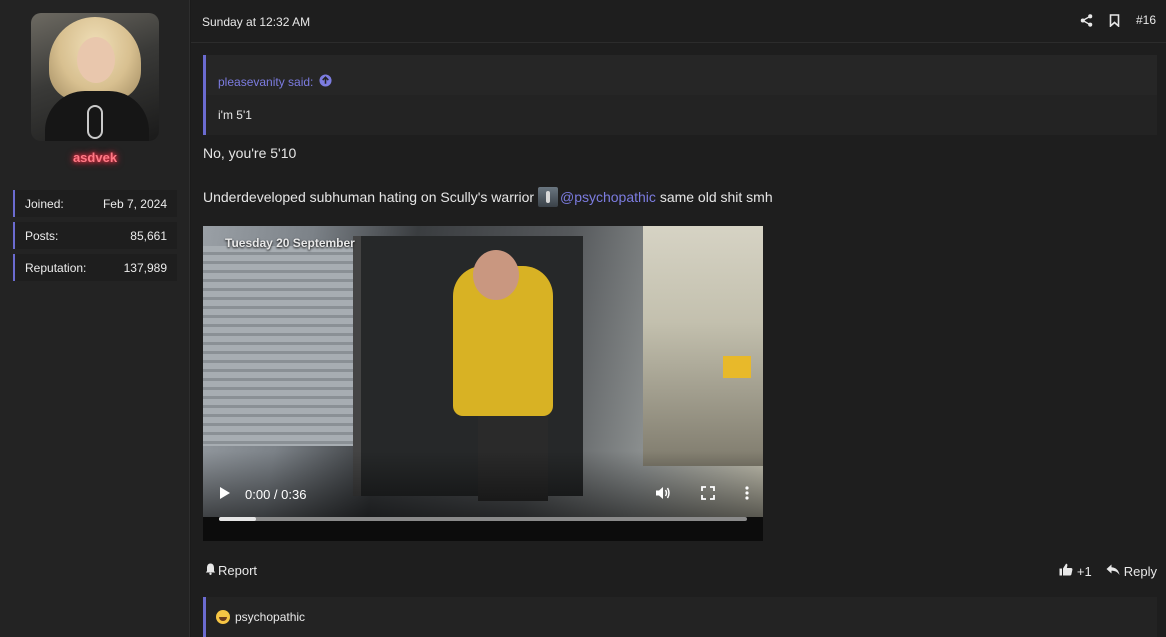  I want to click on reaction-count: +1, so click(1084, 571).